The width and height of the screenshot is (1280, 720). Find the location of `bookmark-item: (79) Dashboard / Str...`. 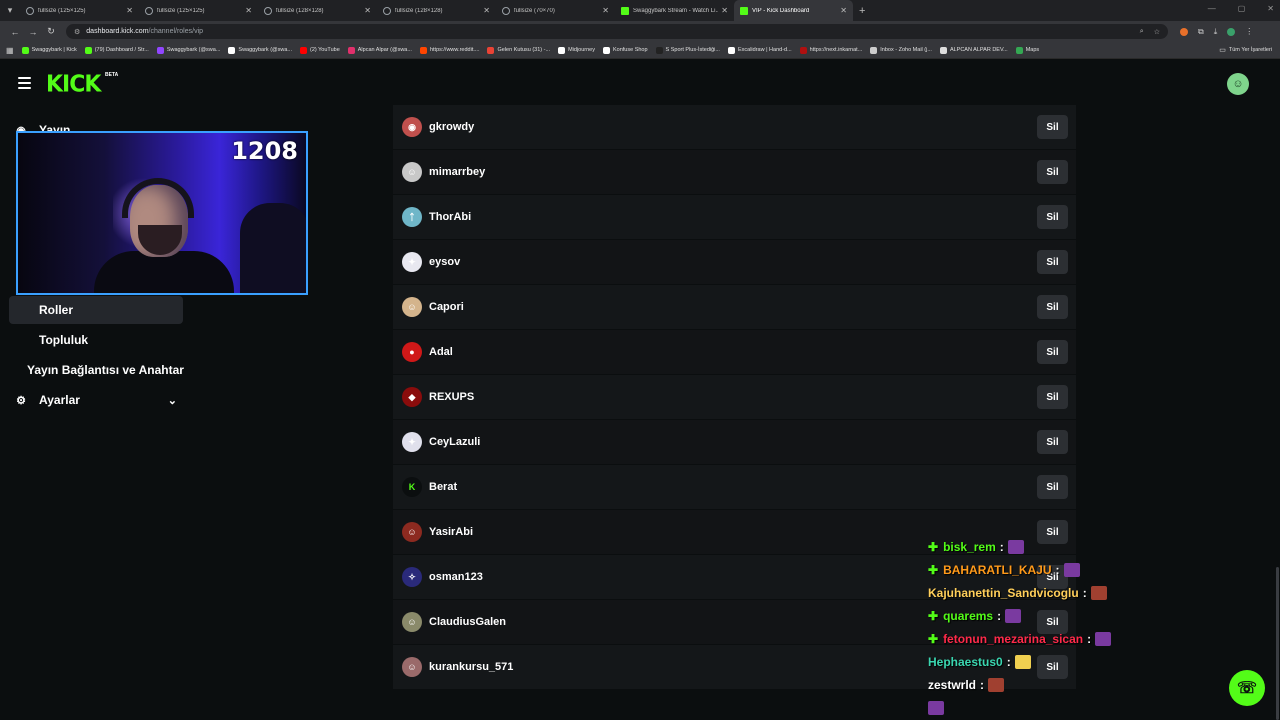

bookmark-item: (79) Dashboard / Str... is located at coordinates (116, 50).